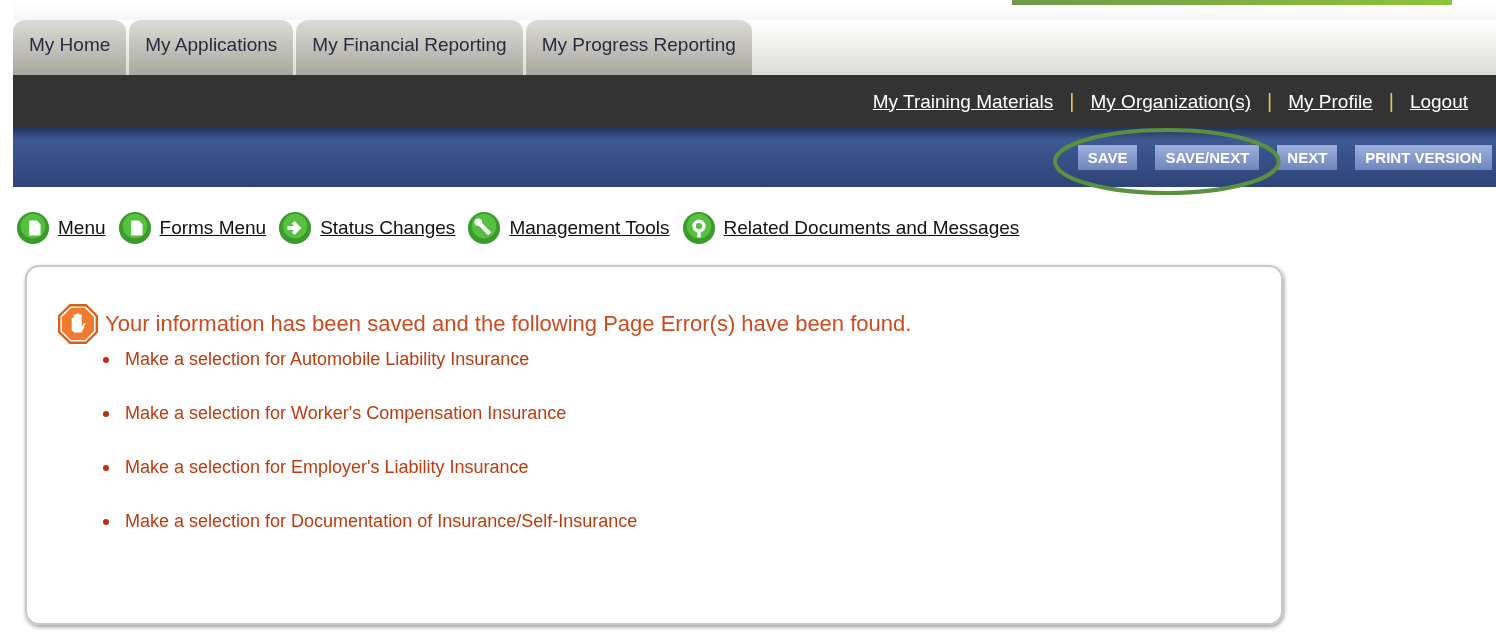  Describe the element at coordinates (638, 47) in the screenshot. I see `tab: My Progress Reporting` at that location.